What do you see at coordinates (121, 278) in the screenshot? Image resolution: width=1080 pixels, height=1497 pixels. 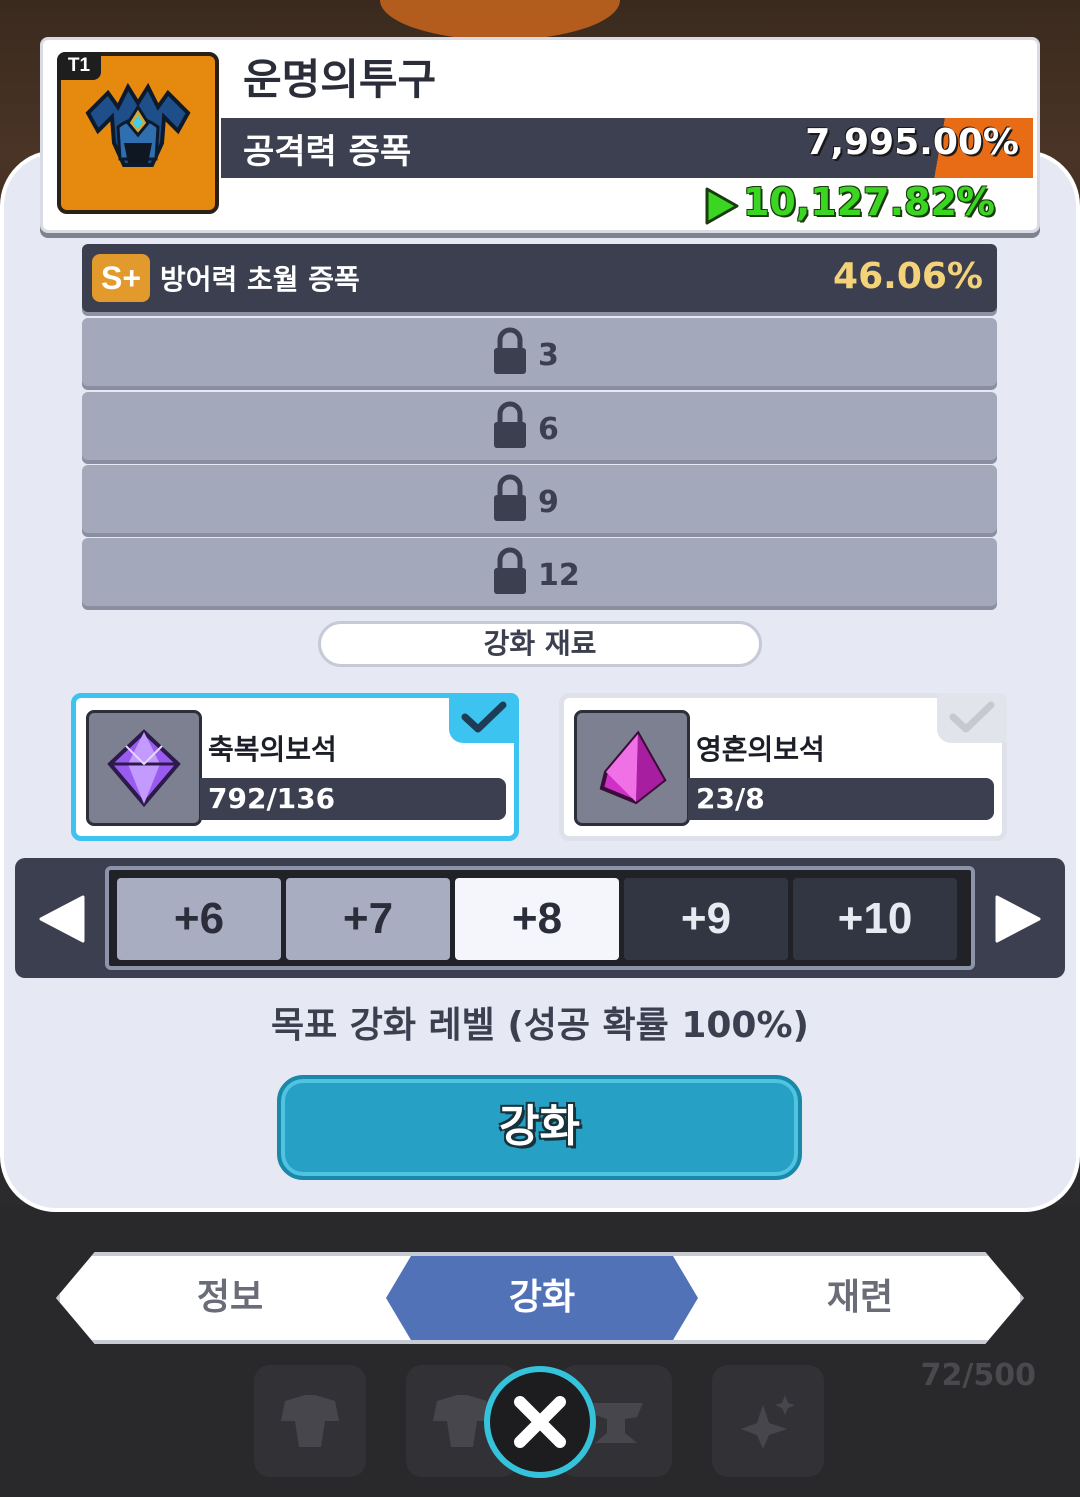 I see `grade-badge: S+` at bounding box center [121, 278].